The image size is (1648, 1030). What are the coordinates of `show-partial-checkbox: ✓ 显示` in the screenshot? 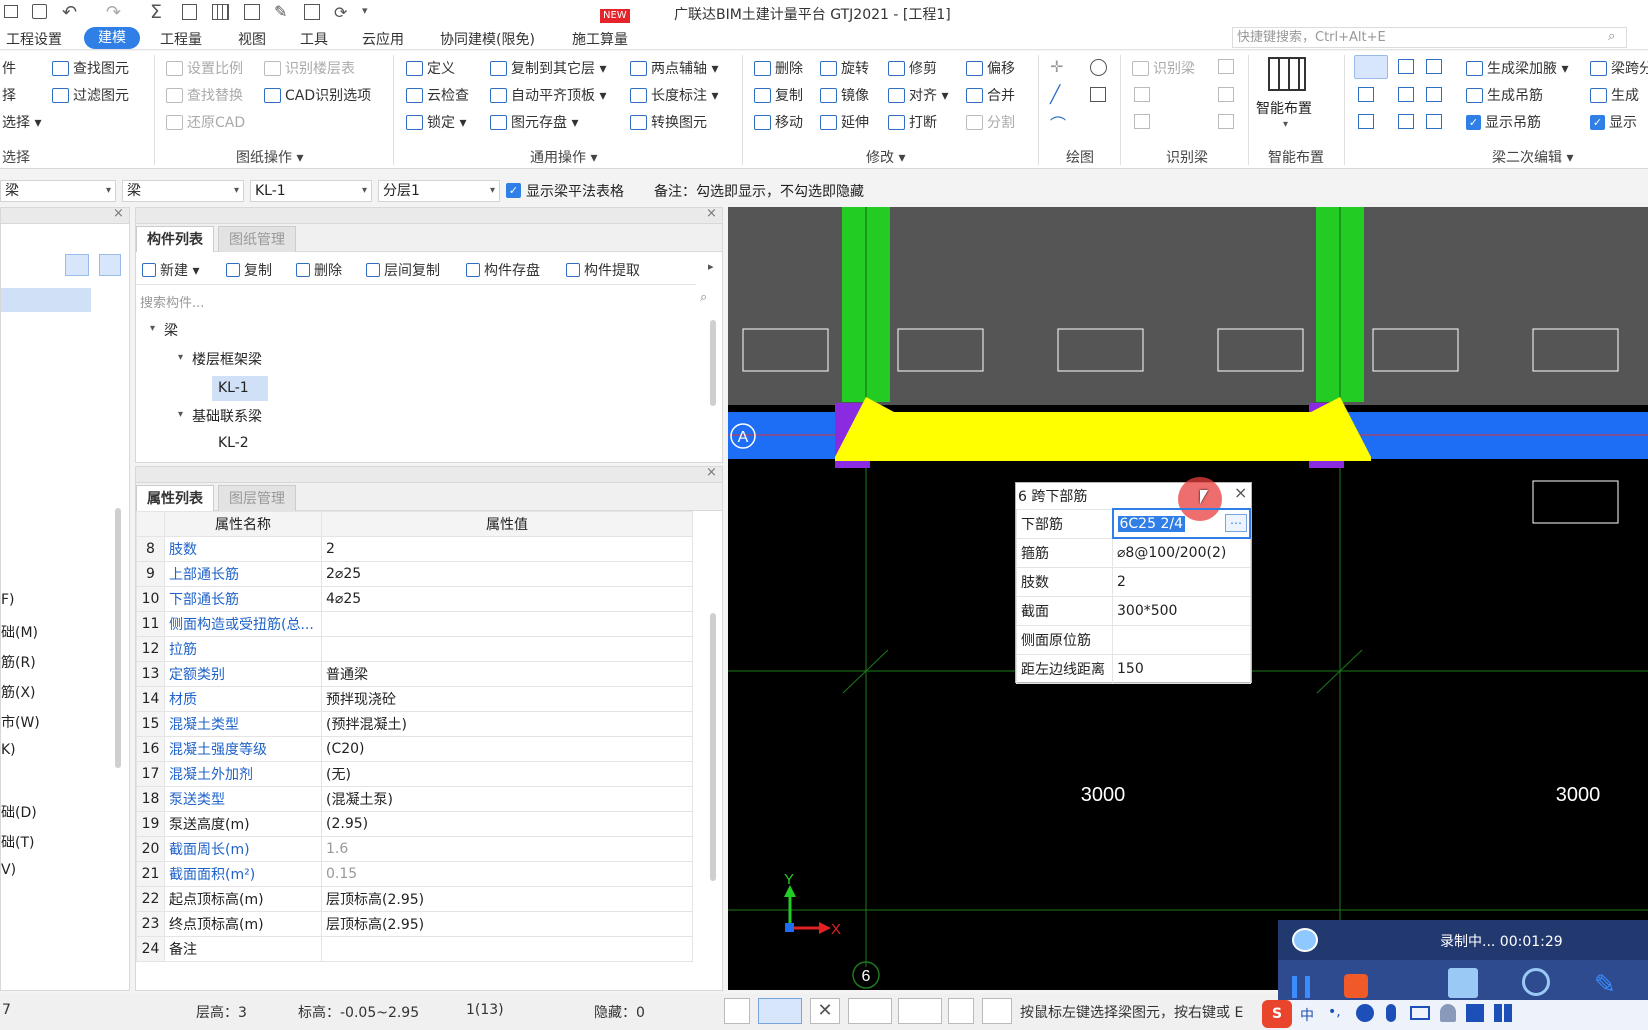 It's located at (1613, 122).